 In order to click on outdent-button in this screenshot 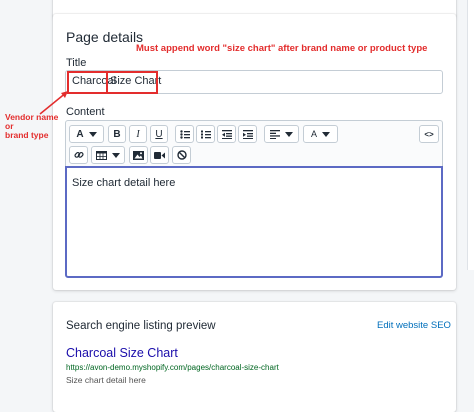, I will do `click(226, 134)`.